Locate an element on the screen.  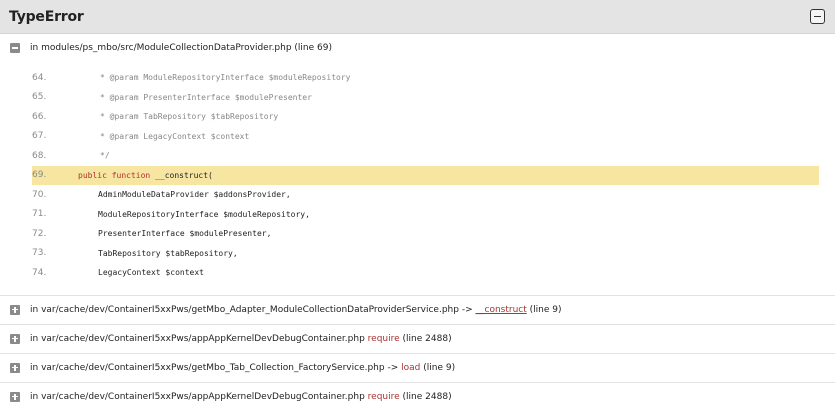
line-number: 71. is located at coordinates (39, 214).